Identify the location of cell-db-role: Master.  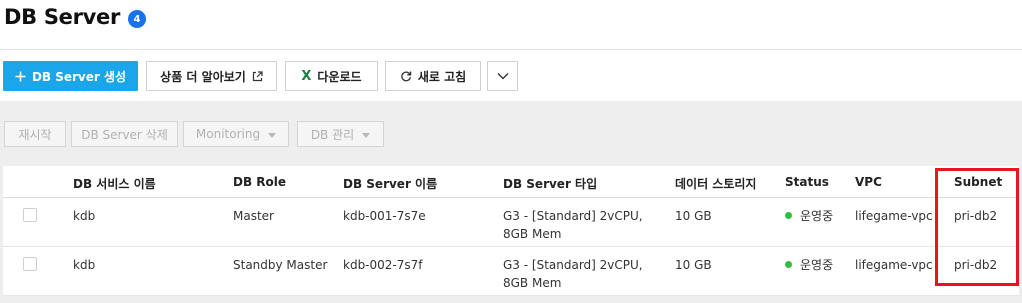
(253, 216).